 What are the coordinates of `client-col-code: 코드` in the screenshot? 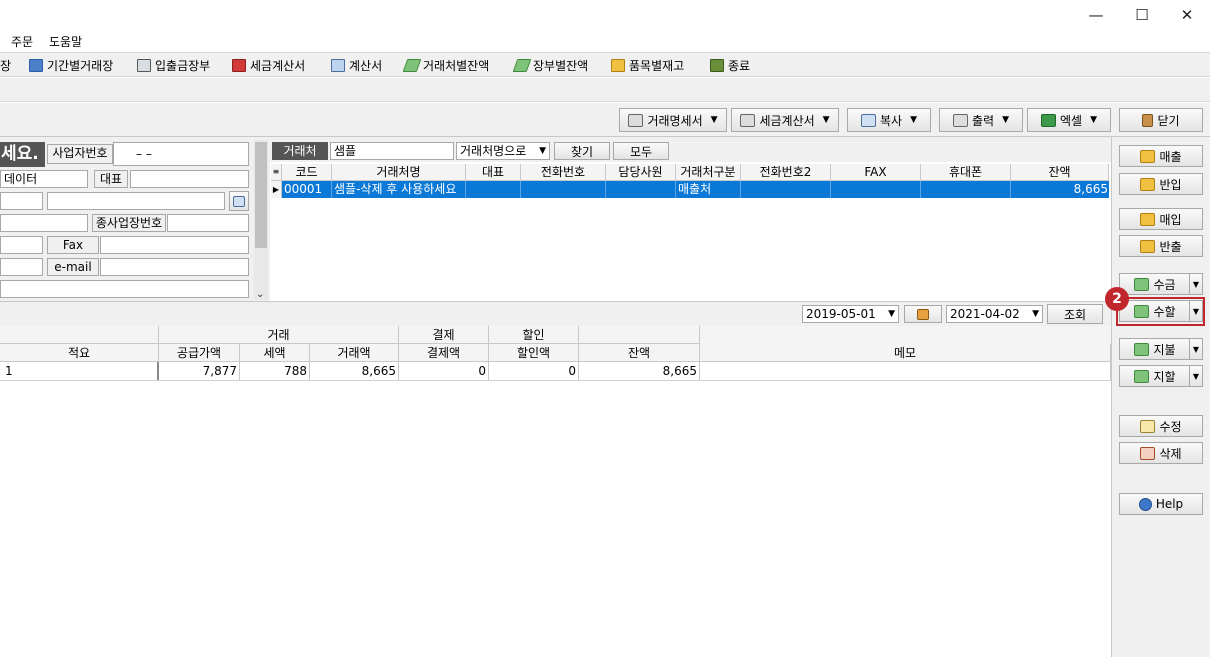 It's located at (307, 172).